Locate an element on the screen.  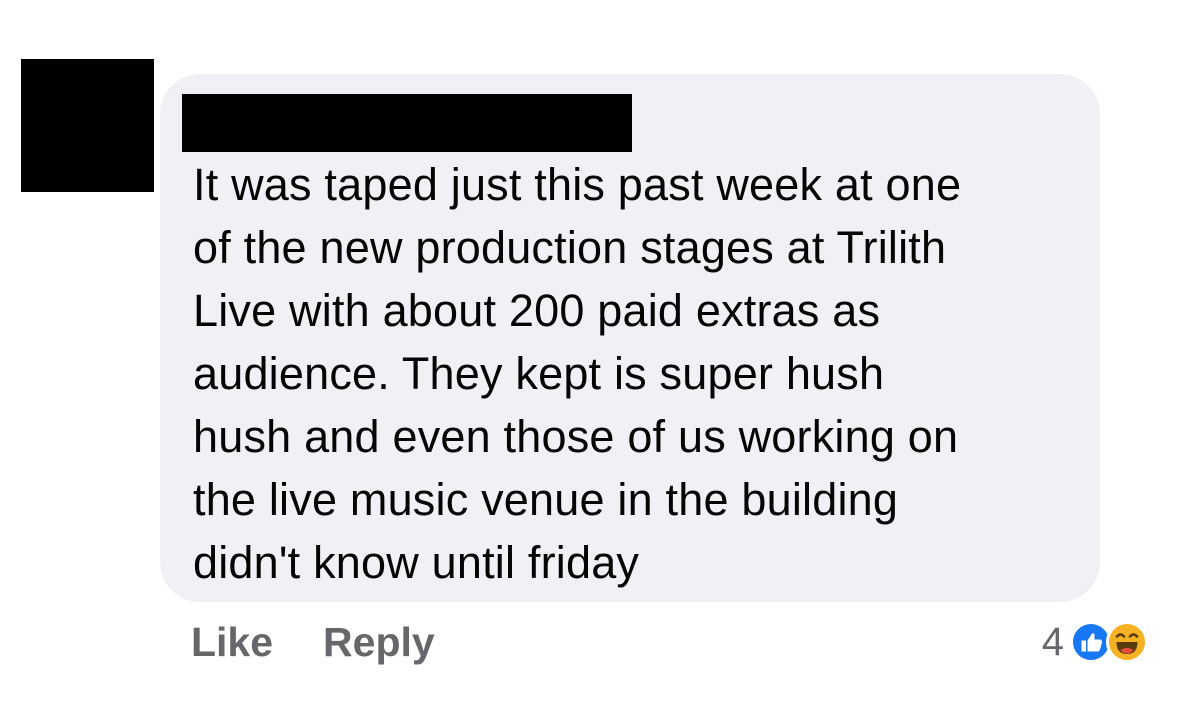
like-button: Like is located at coordinates (232, 642).